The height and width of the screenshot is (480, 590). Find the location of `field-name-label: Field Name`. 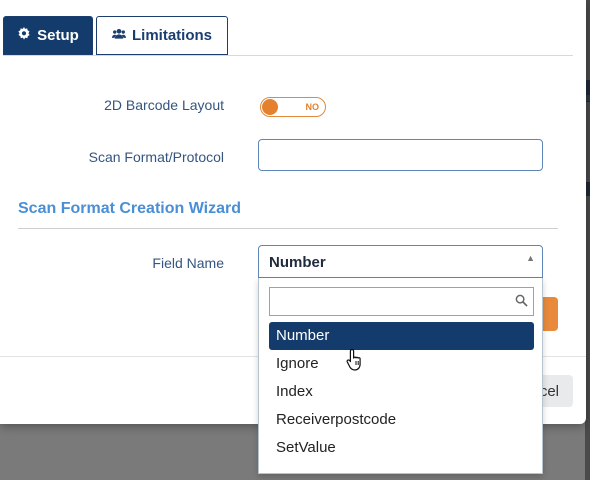

field-name-label: Field Name is located at coordinates (188, 263).